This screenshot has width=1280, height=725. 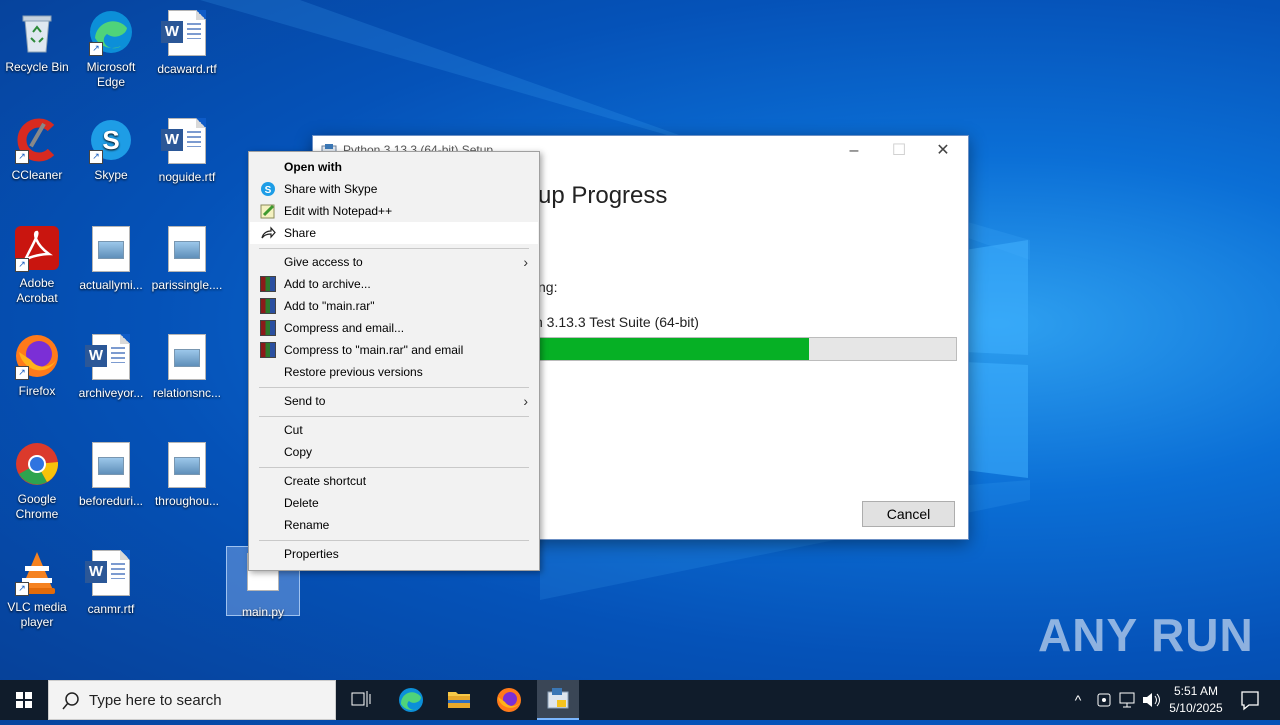 I want to click on desktop-icon-dcaward: W dcaward.rtf, so click(x=187, y=42).